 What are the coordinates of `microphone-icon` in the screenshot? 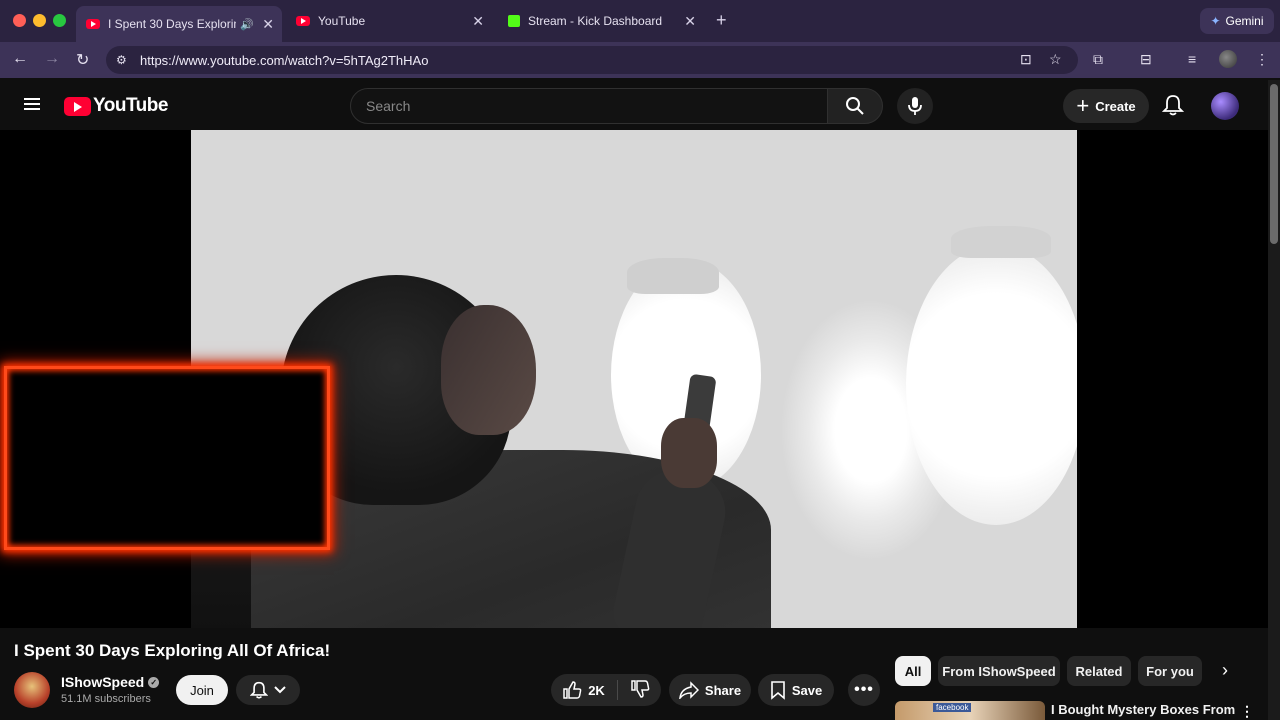 It's located at (915, 106).